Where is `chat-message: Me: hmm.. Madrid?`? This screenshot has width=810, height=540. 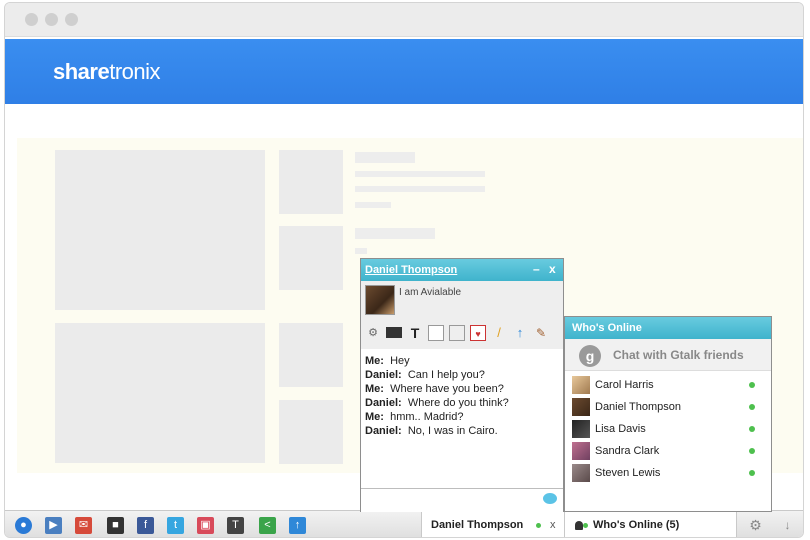
chat-message: Me: hmm.. Madrid? is located at coordinates (414, 417).